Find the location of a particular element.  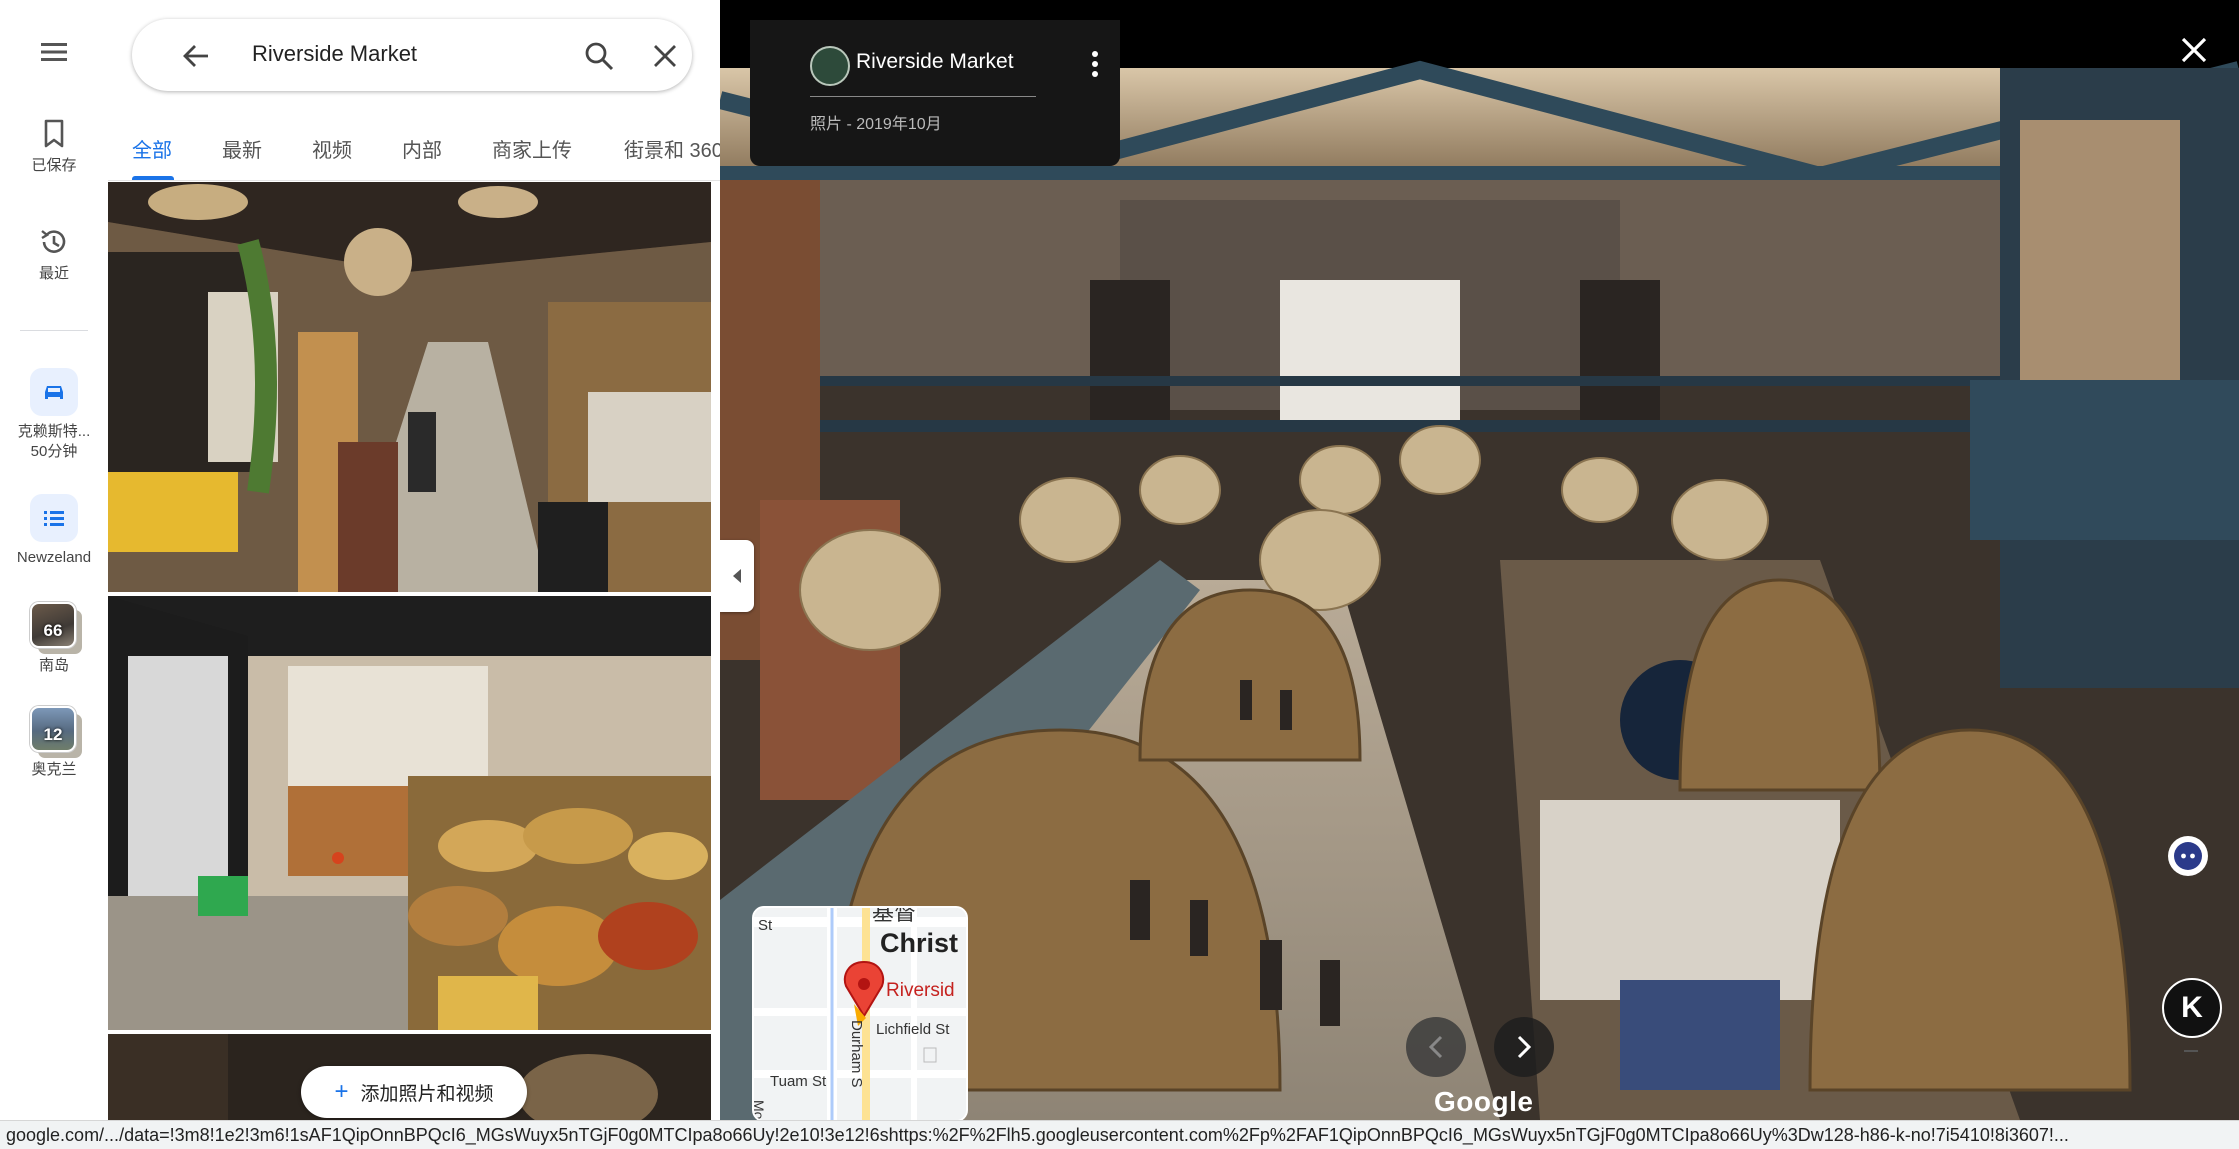

list-chip is located at coordinates (54, 518).